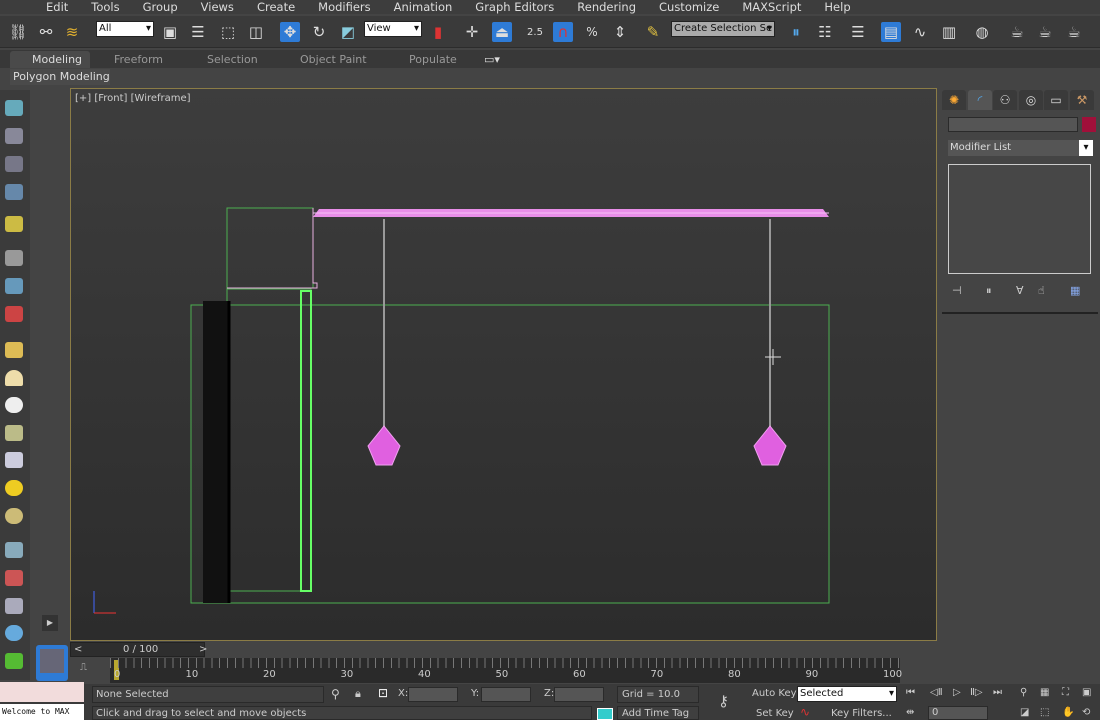 Image resolution: width=1100 pixels, height=720 pixels. I want to click on edit-named-selection-icon: ✎, so click(653, 32).